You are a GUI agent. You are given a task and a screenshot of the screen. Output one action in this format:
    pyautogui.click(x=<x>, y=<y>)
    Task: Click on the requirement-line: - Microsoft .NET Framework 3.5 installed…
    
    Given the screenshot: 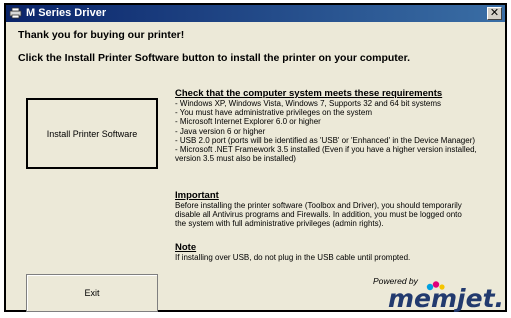 What is the action you would take?
    pyautogui.click(x=326, y=150)
    